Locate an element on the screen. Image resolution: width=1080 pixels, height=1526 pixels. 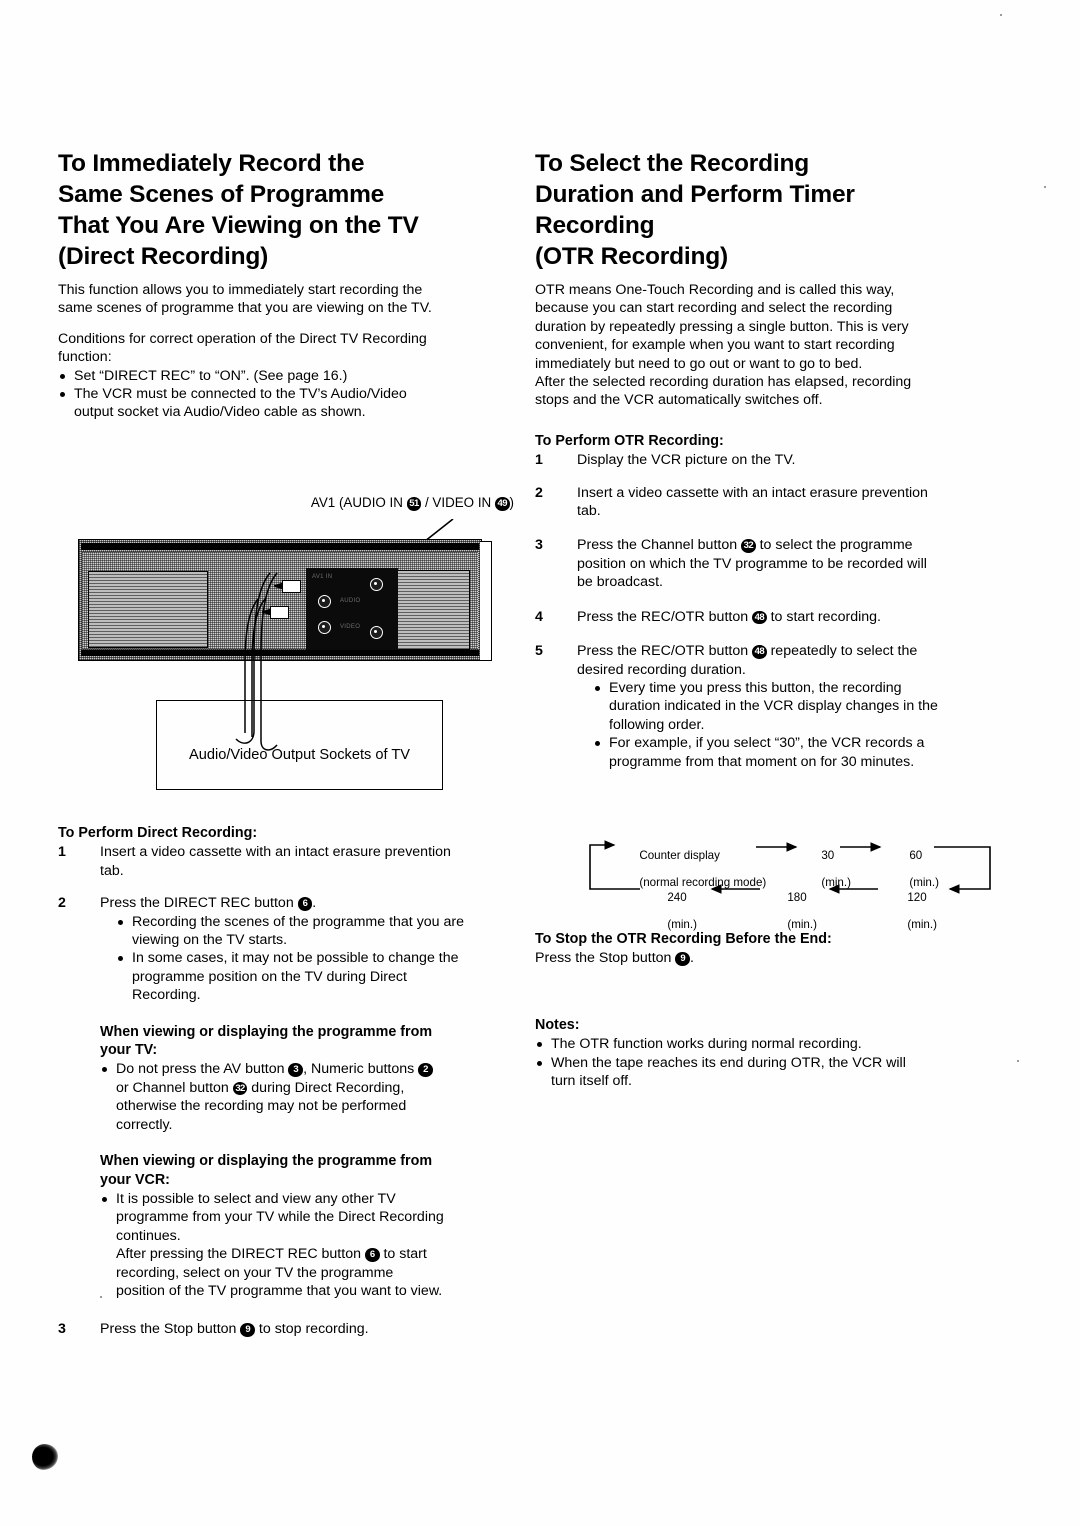
bullet-text-pre: After pressing the DIRECT REC button is located at coordinates (240, 1254).